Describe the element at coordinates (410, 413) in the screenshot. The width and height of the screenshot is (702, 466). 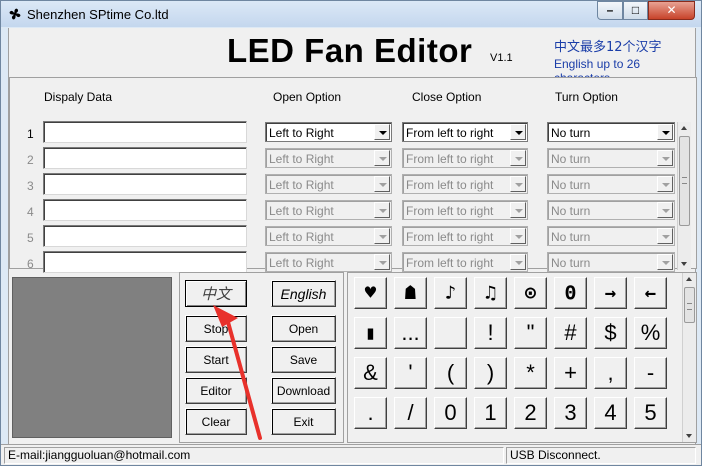
I see `symbol-button-slash: /` at that location.